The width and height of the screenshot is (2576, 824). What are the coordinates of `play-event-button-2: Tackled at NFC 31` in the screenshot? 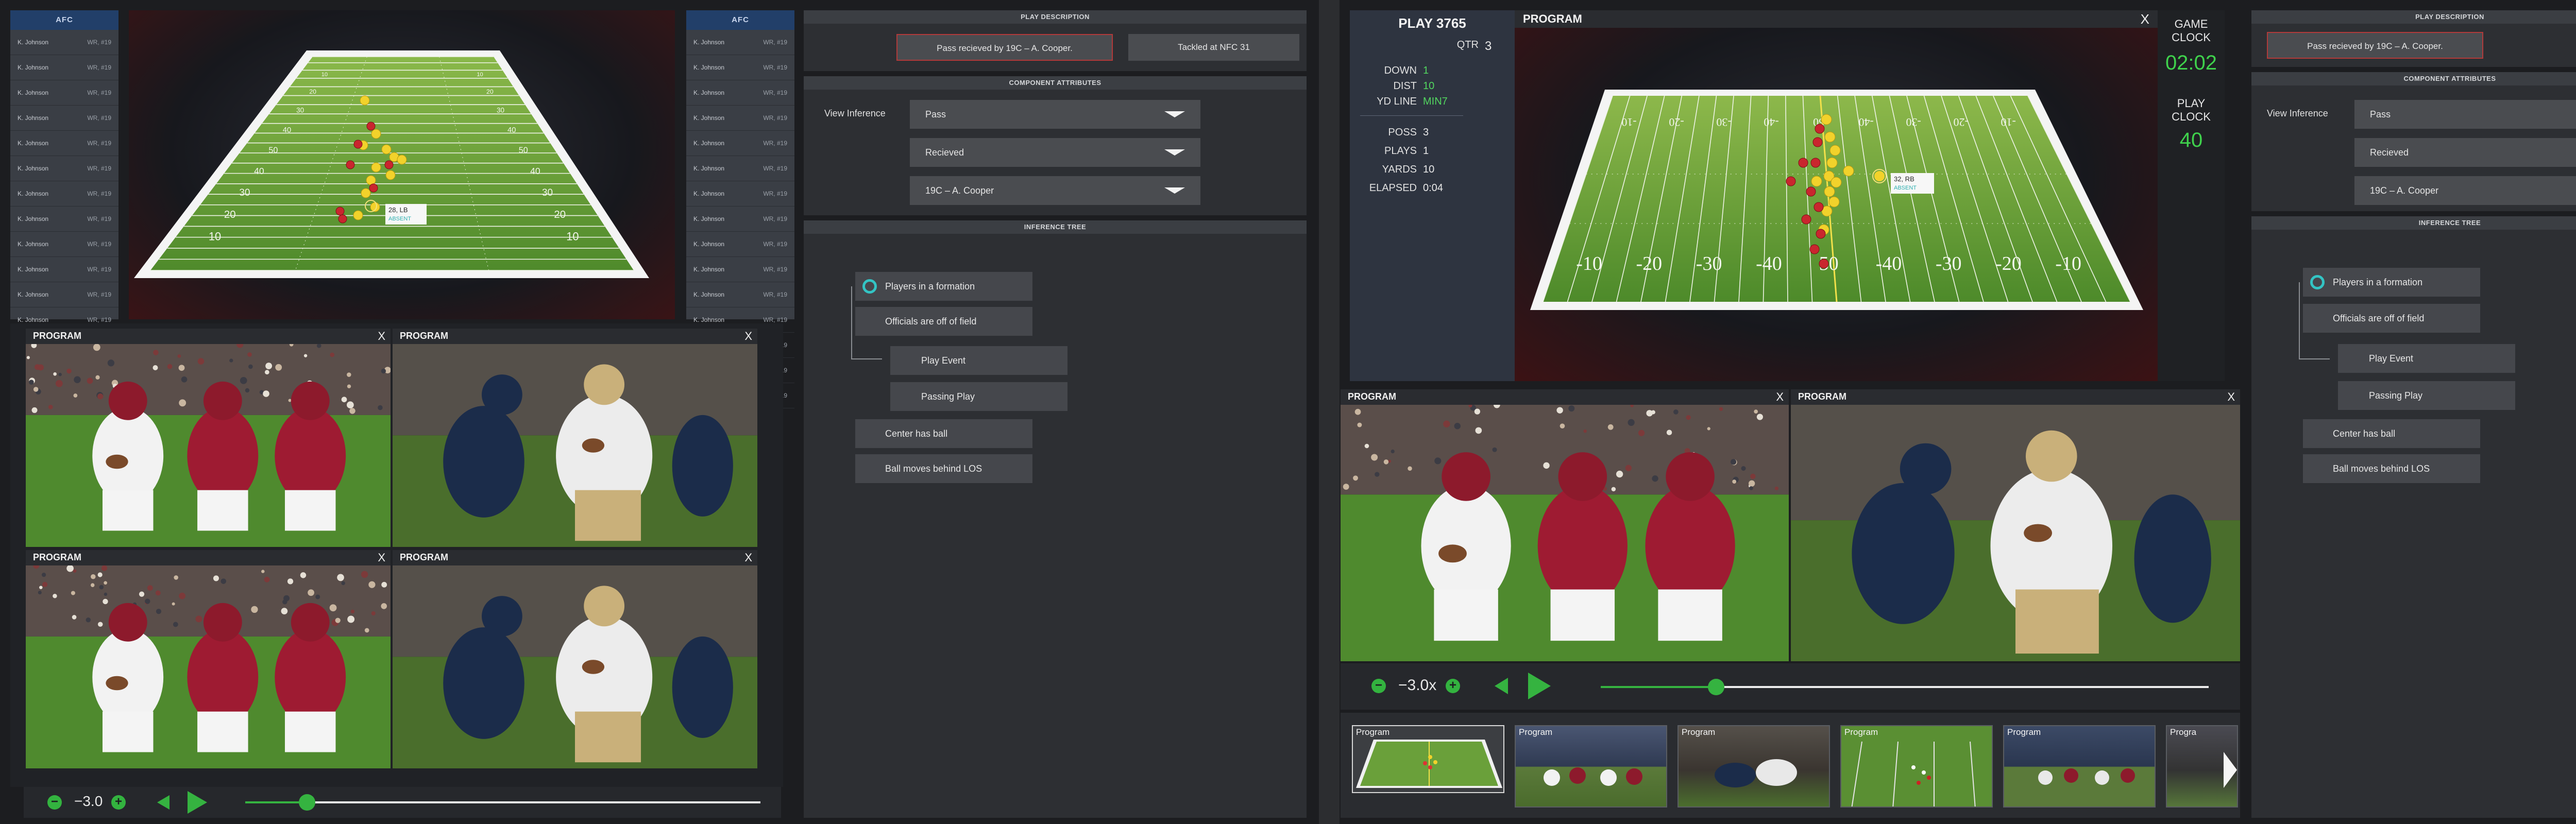 It's located at (1214, 47).